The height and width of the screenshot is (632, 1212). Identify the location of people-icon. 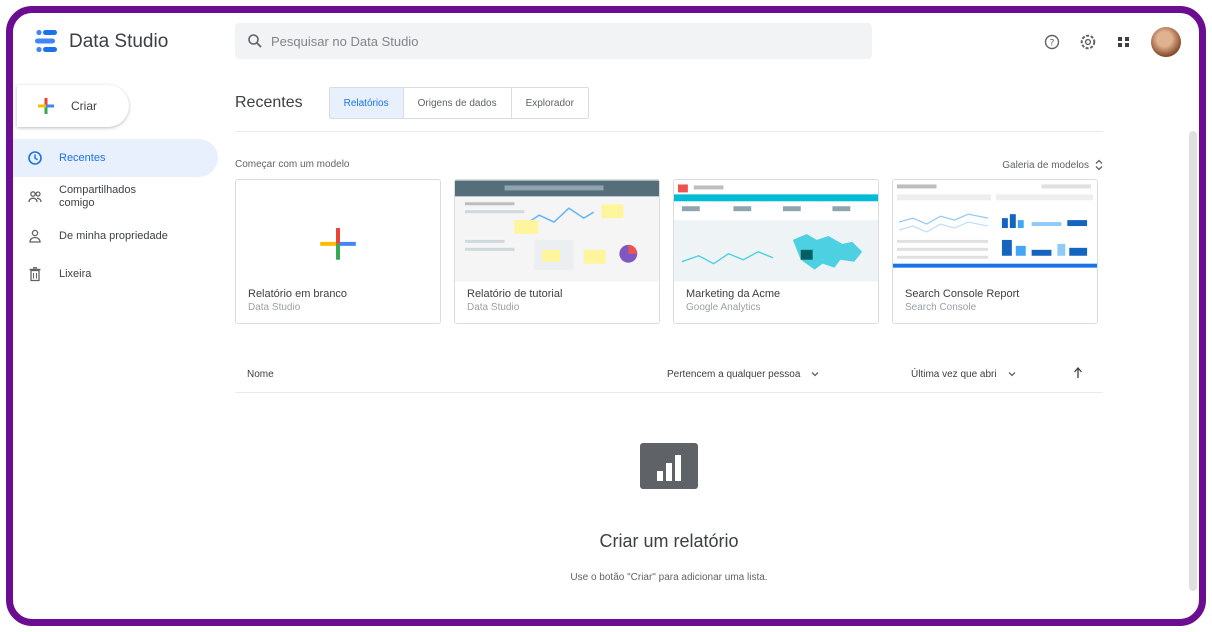
(35, 197).